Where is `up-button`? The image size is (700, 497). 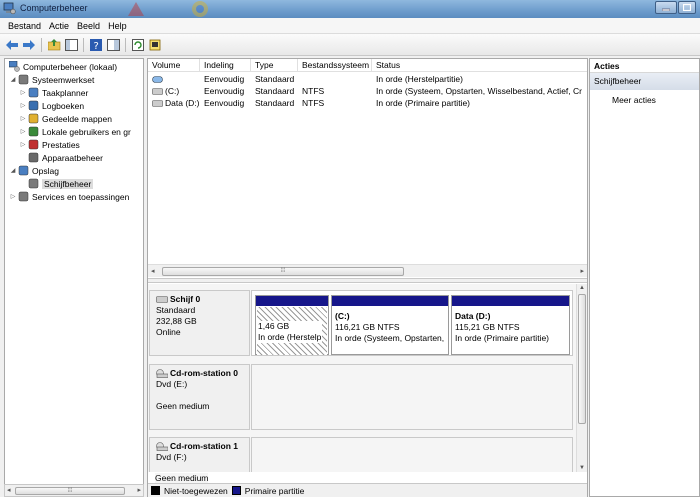
up-button is located at coordinates (54, 45).